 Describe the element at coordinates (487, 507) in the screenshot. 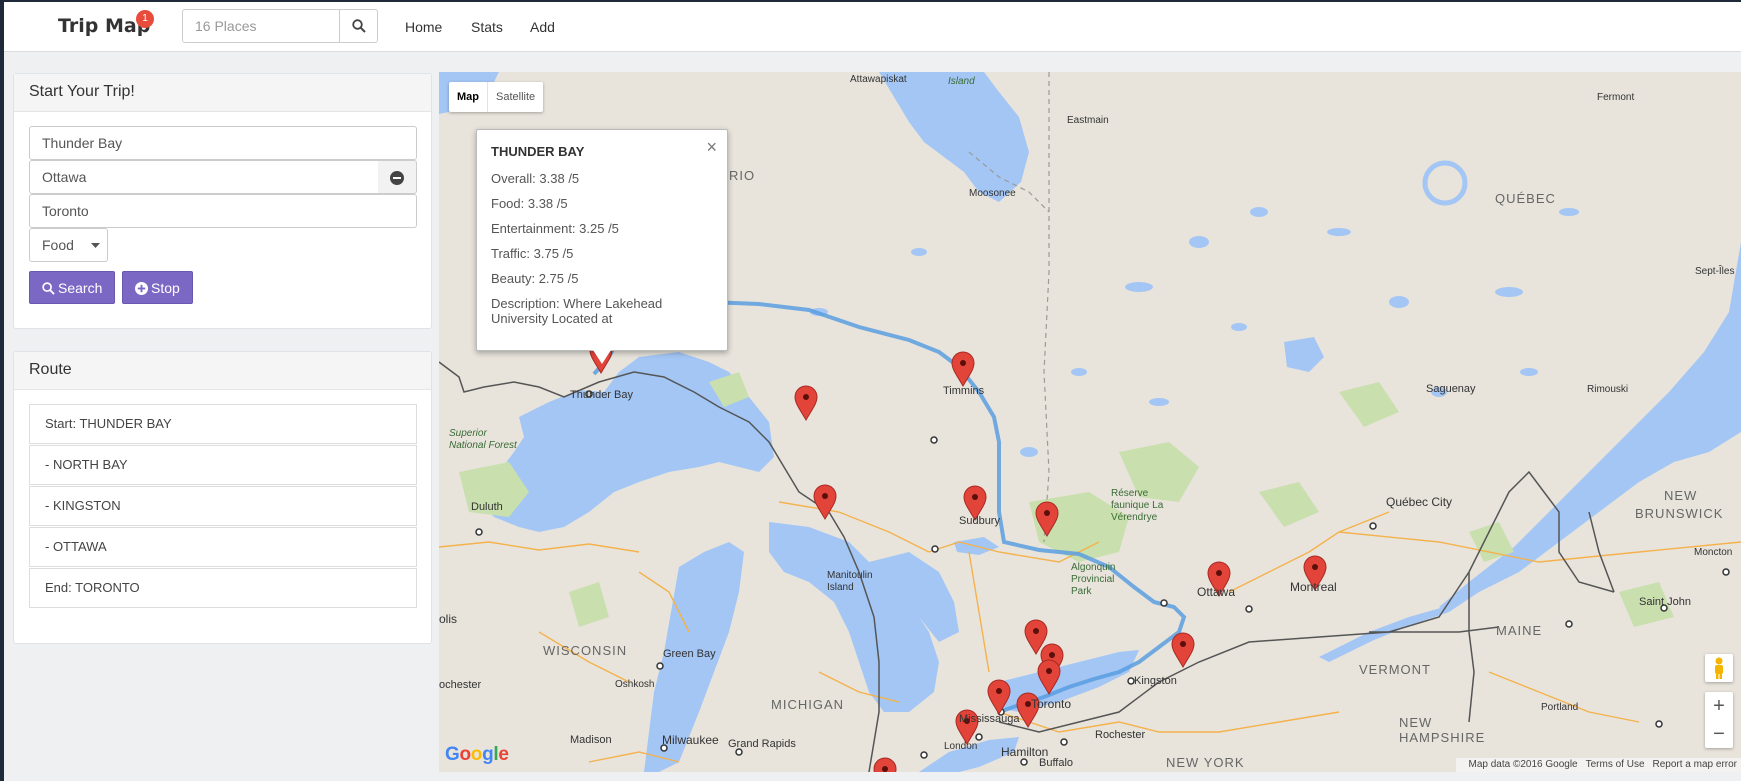

I see `label-duluth: Duluth` at that location.